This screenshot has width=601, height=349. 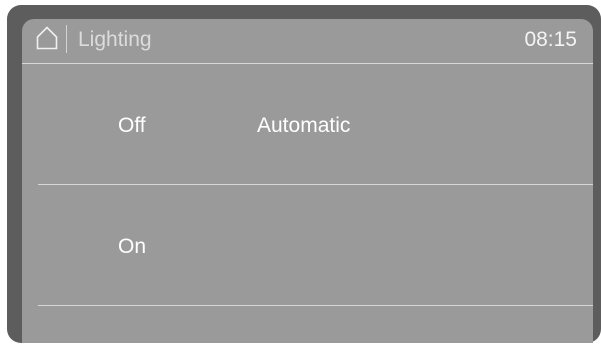 I want to click on header-bar: Lighting 08:15, so click(x=307, y=41).